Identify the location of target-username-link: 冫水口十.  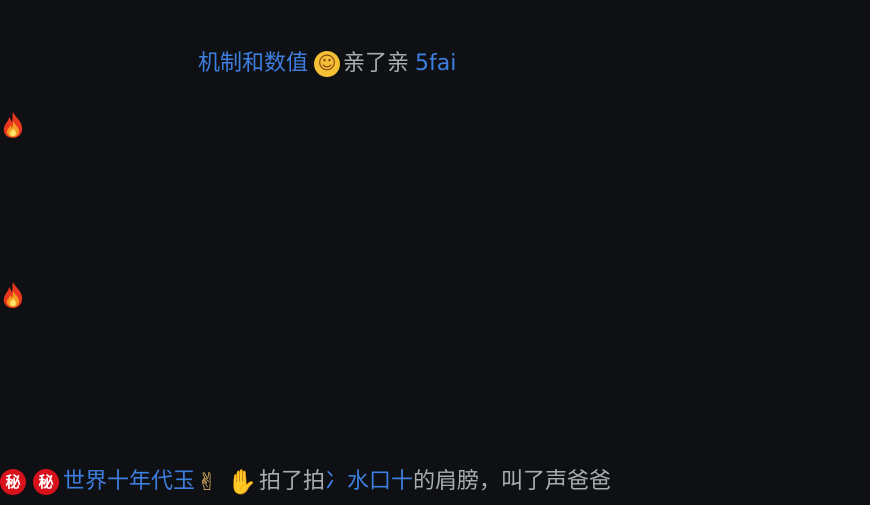
(369, 482).